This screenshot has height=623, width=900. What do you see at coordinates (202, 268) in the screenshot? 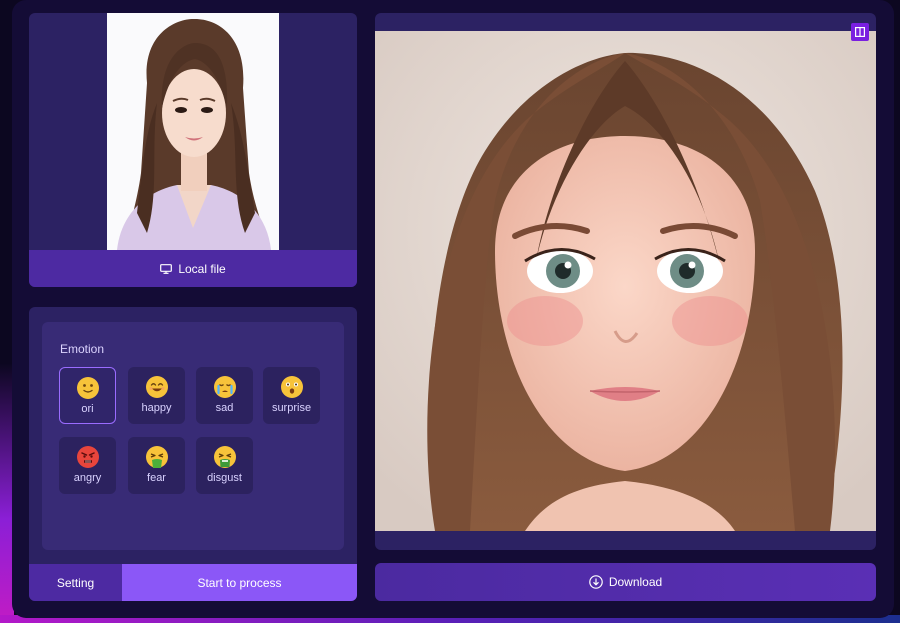
I see `local-file-label: Local file` at bounding box center [202, 268].